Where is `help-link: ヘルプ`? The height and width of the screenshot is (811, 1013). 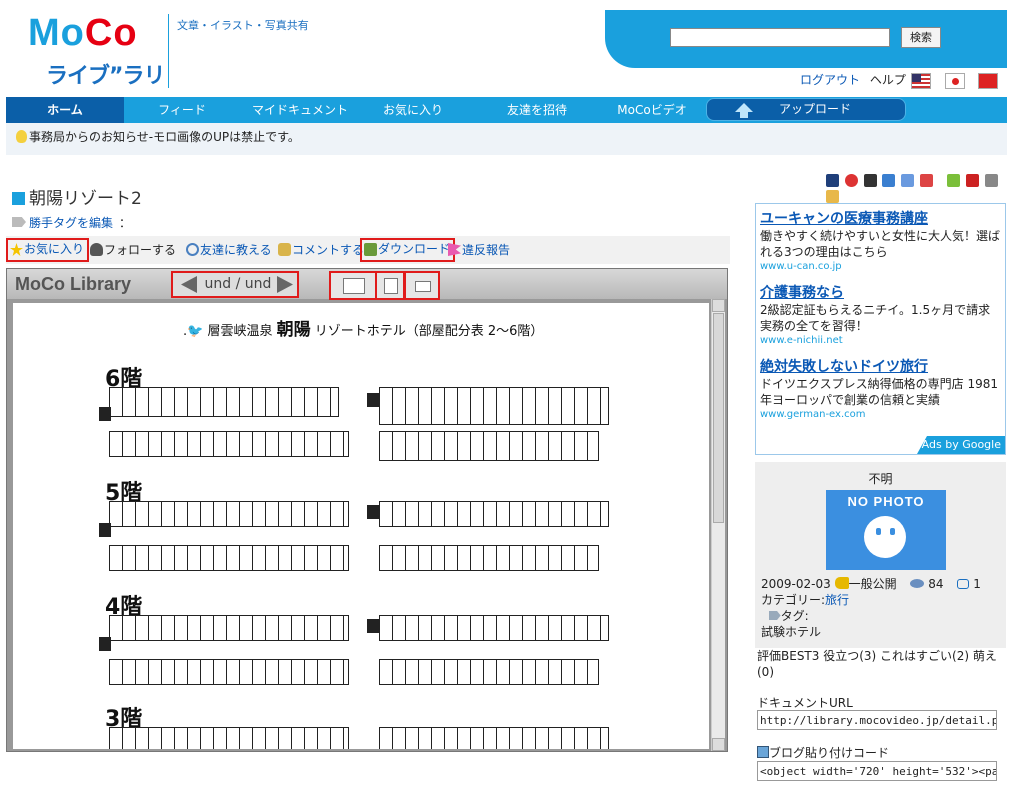 help-link: ヘルプ is located at coordinates (888, 80).